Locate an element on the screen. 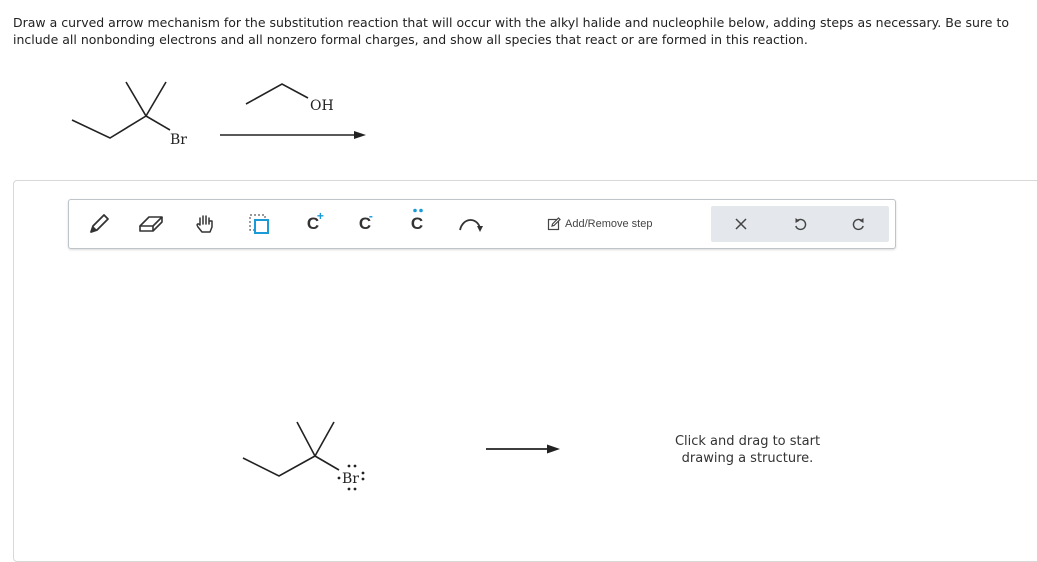 The image size is (1037, 562). pencil-tool is located at coordinates (99, 224).